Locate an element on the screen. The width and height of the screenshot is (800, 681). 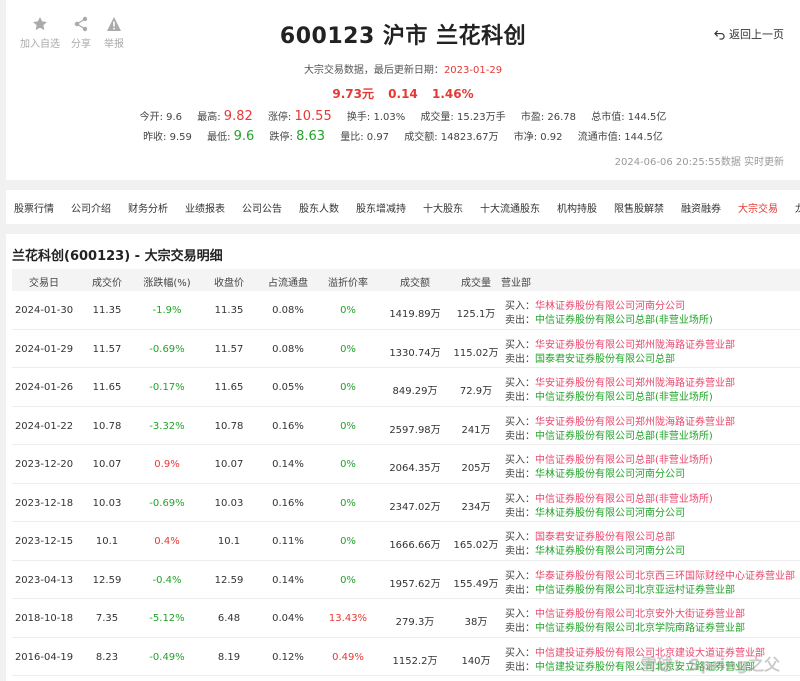
tab-7: 十大股东 is located at coordinates (443, 207).